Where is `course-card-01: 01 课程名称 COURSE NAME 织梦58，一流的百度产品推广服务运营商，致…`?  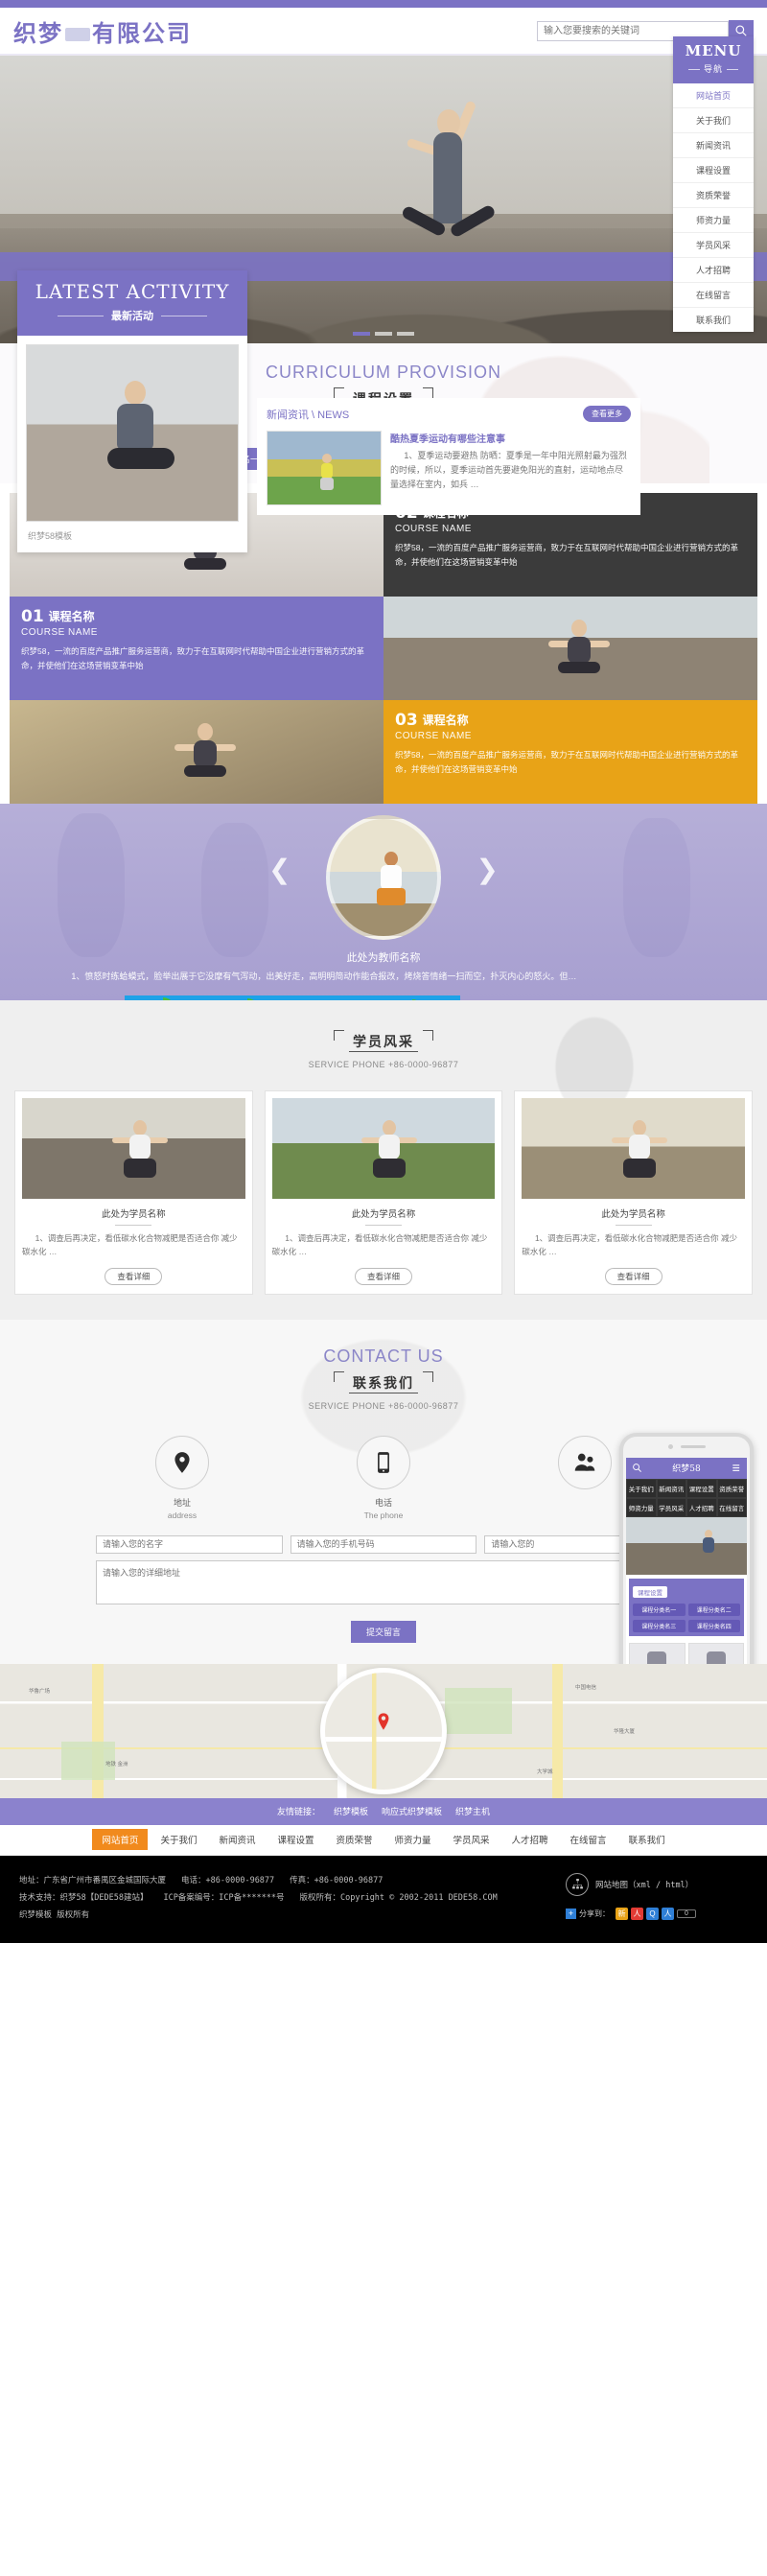
course-card-01: 01 课程名称 COURSE NAME 织梦58，一流的百度产品推广服务运营商，致… is located at coordinates (197, 648).